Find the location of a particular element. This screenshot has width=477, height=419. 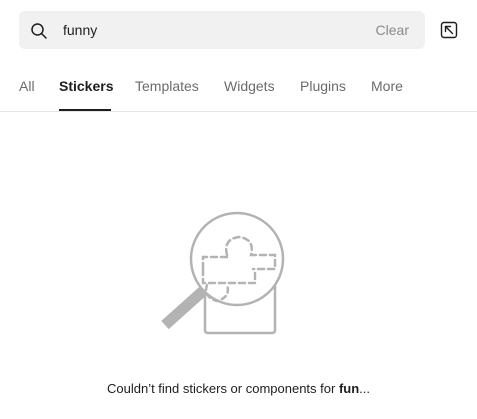

empty-message-query: fun is located at coordinates (349, 388).